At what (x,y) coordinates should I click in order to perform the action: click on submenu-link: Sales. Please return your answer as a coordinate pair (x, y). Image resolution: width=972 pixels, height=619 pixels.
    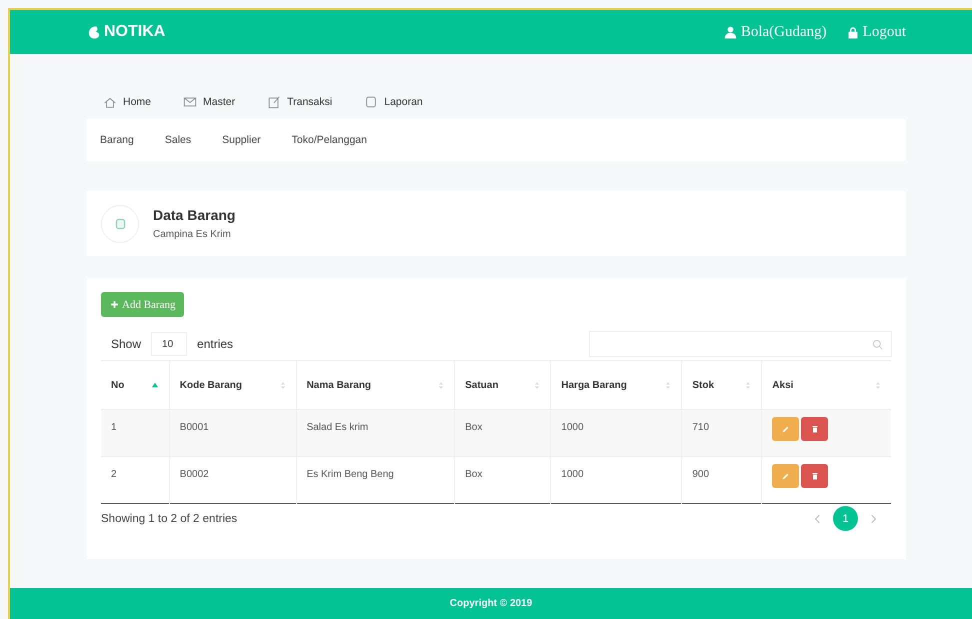
    Looking at the image, I should click on (178, 140).